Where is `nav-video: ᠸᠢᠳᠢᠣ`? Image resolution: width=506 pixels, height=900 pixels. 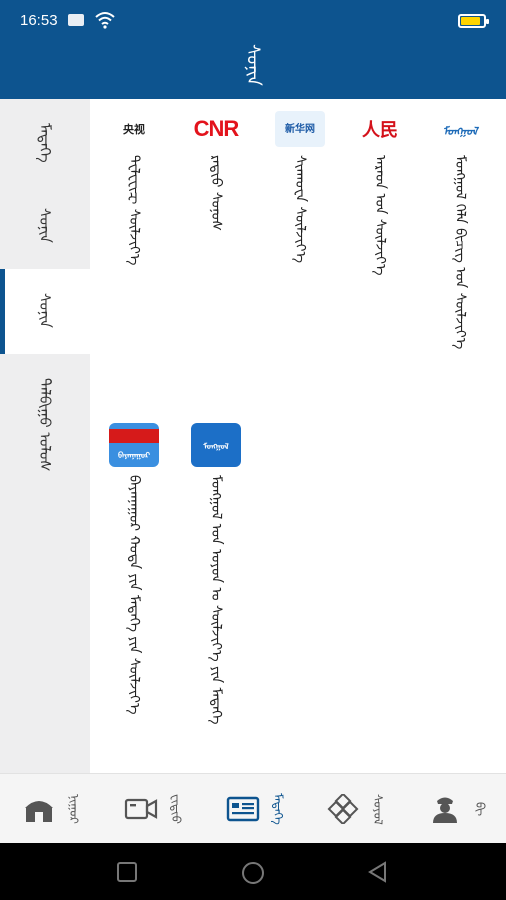 nav-video: ᠸᠢᠳᠢᠣ is located at coordinates (155, 809).